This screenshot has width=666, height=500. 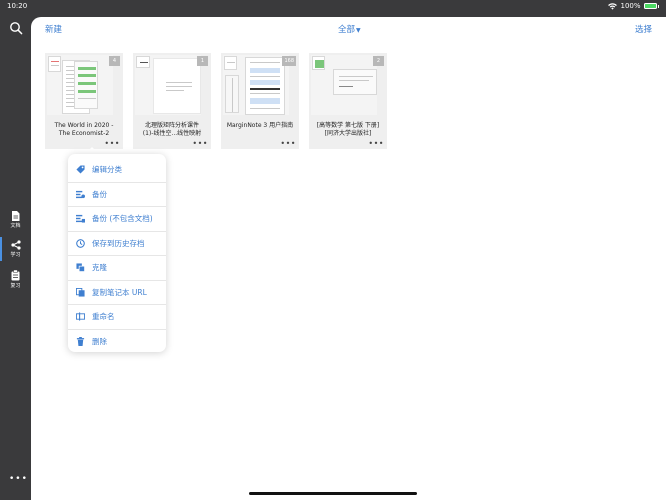 I want to click on filter-label: 全部, so click(x=347, y=30).